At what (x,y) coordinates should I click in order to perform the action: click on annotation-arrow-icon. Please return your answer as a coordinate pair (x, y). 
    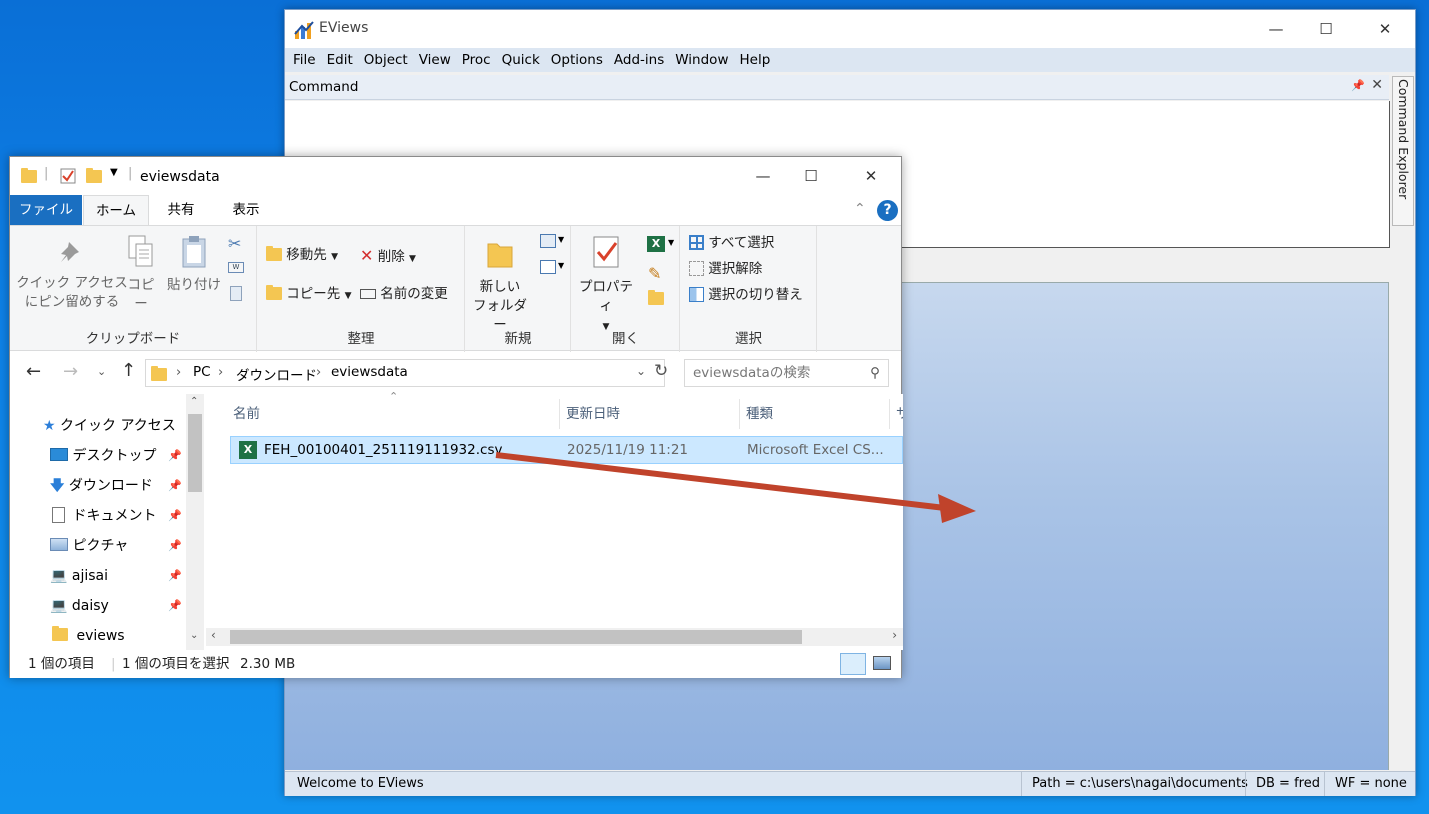
    Looking at the image, I should click on (735, 487).